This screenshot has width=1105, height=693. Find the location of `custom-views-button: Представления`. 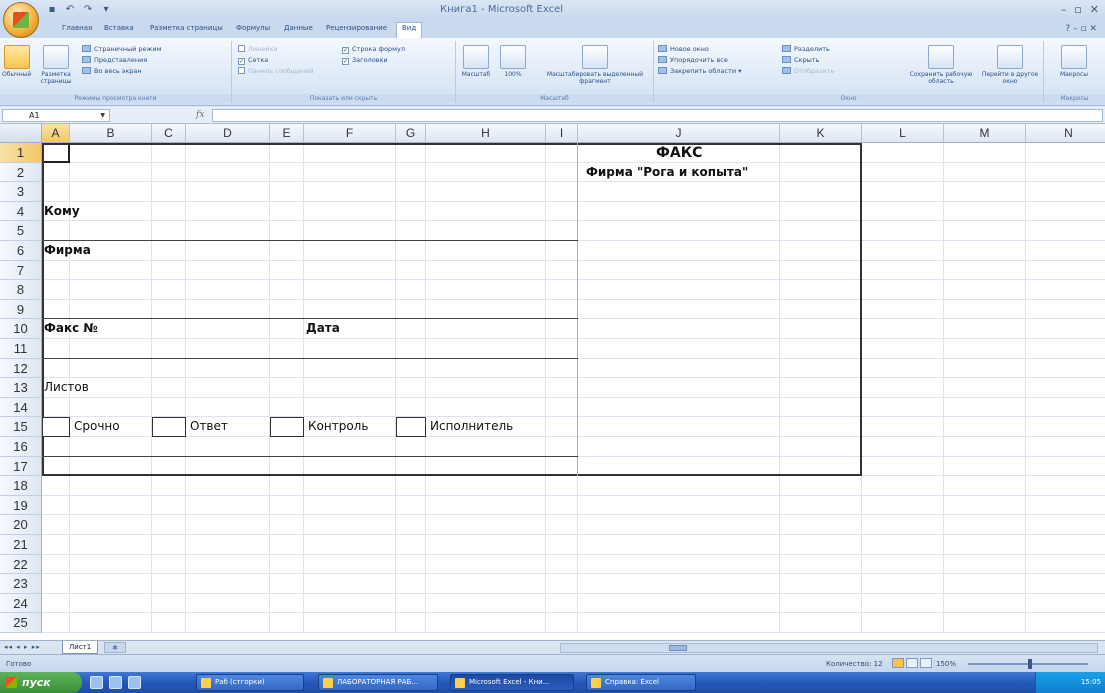

custom-views-button: Представления is located at coordinates (114, 60).